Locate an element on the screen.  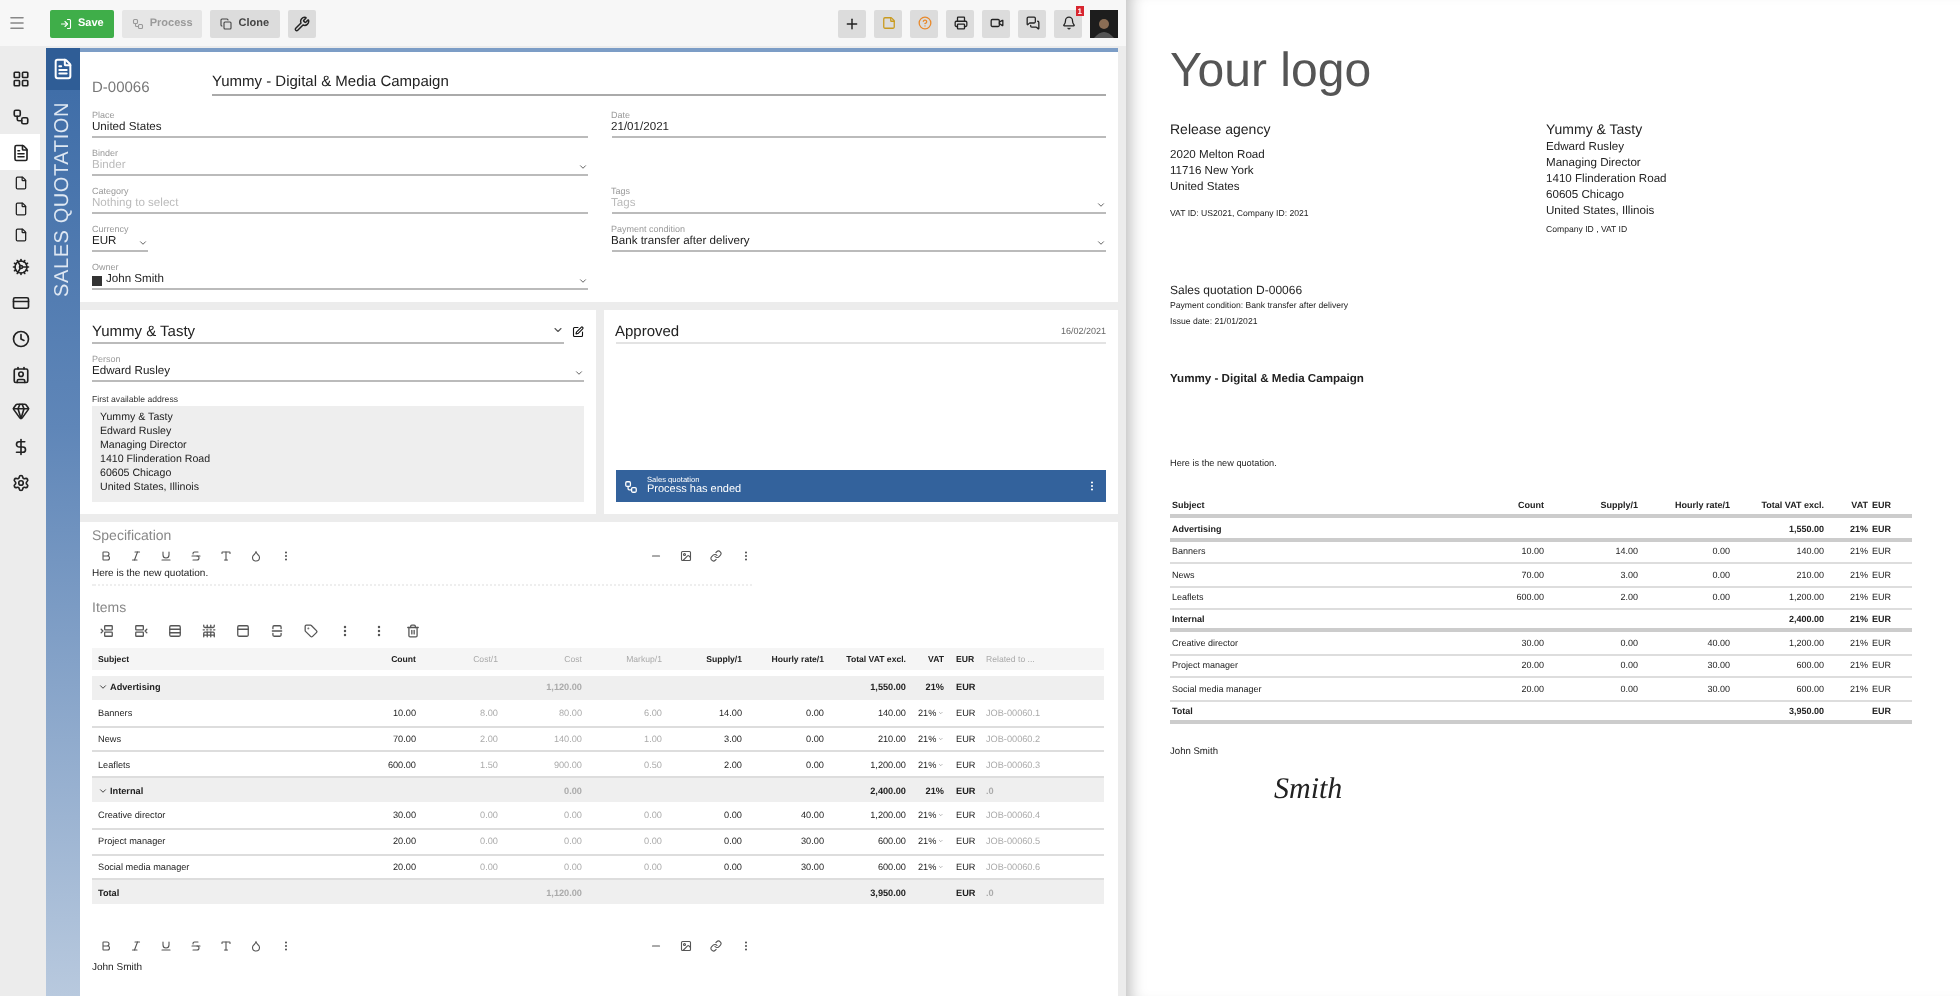
copy-icon is located at coordinates (226, 23).